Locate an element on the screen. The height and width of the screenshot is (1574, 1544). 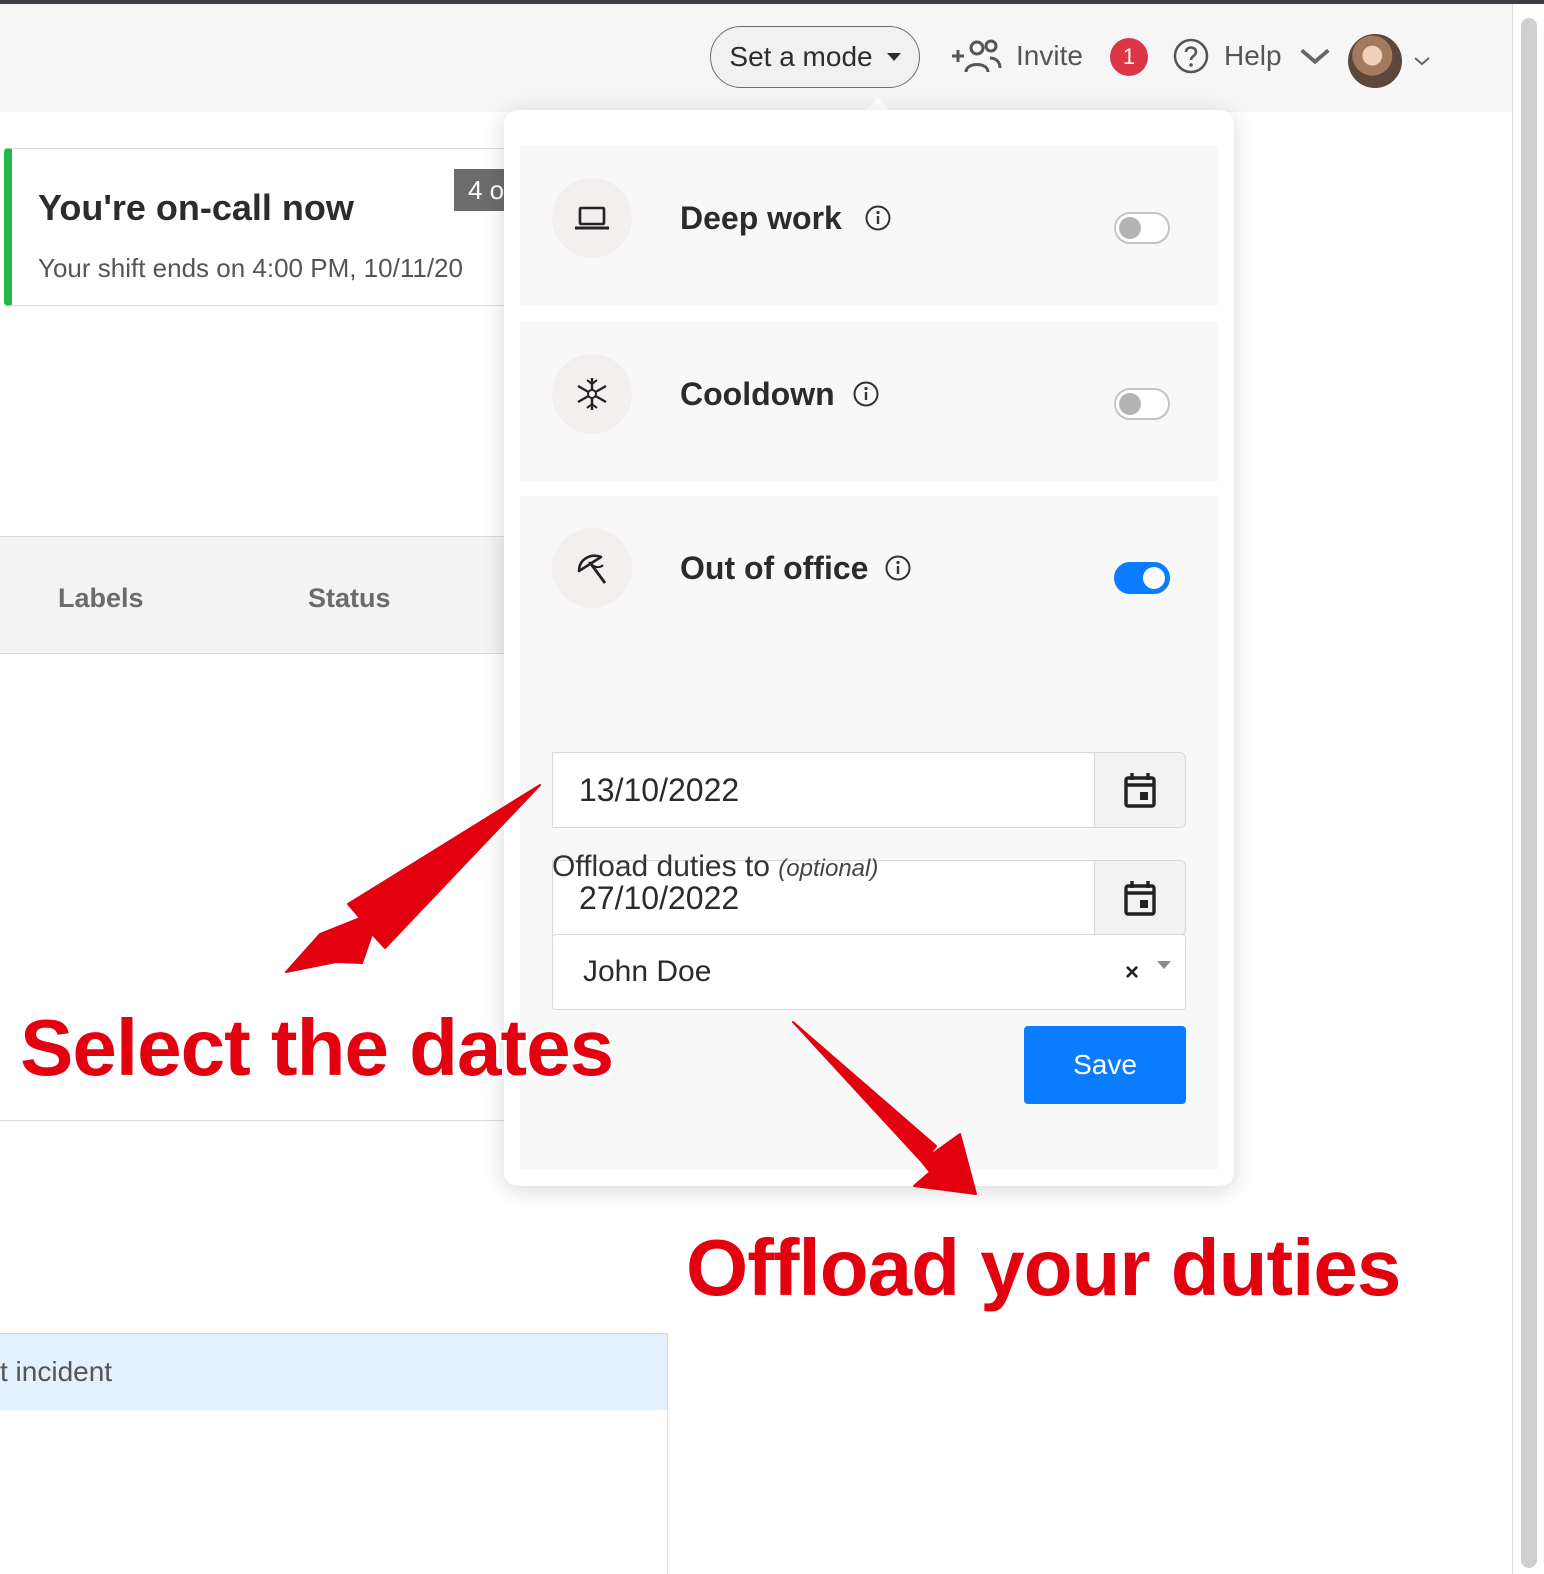
snowflake-icon is located at coordinates (592, 394).